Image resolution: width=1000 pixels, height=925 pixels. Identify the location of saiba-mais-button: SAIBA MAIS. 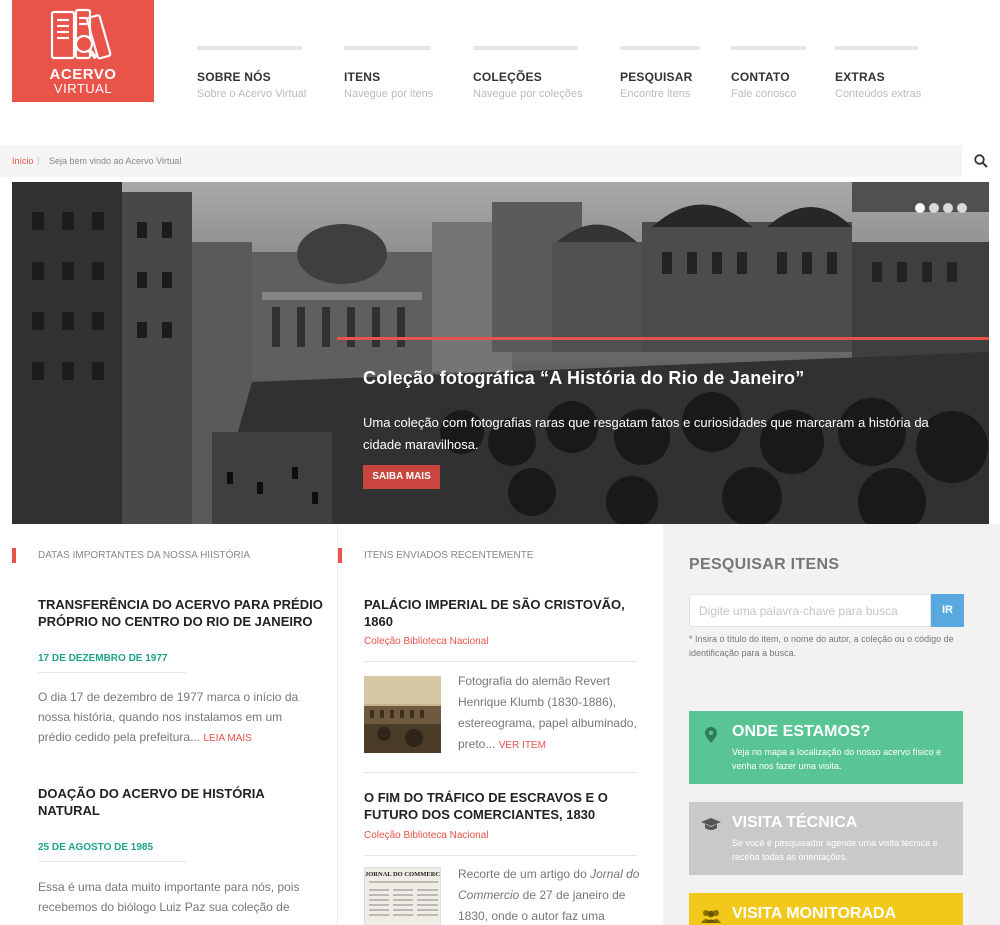
(401, 477).